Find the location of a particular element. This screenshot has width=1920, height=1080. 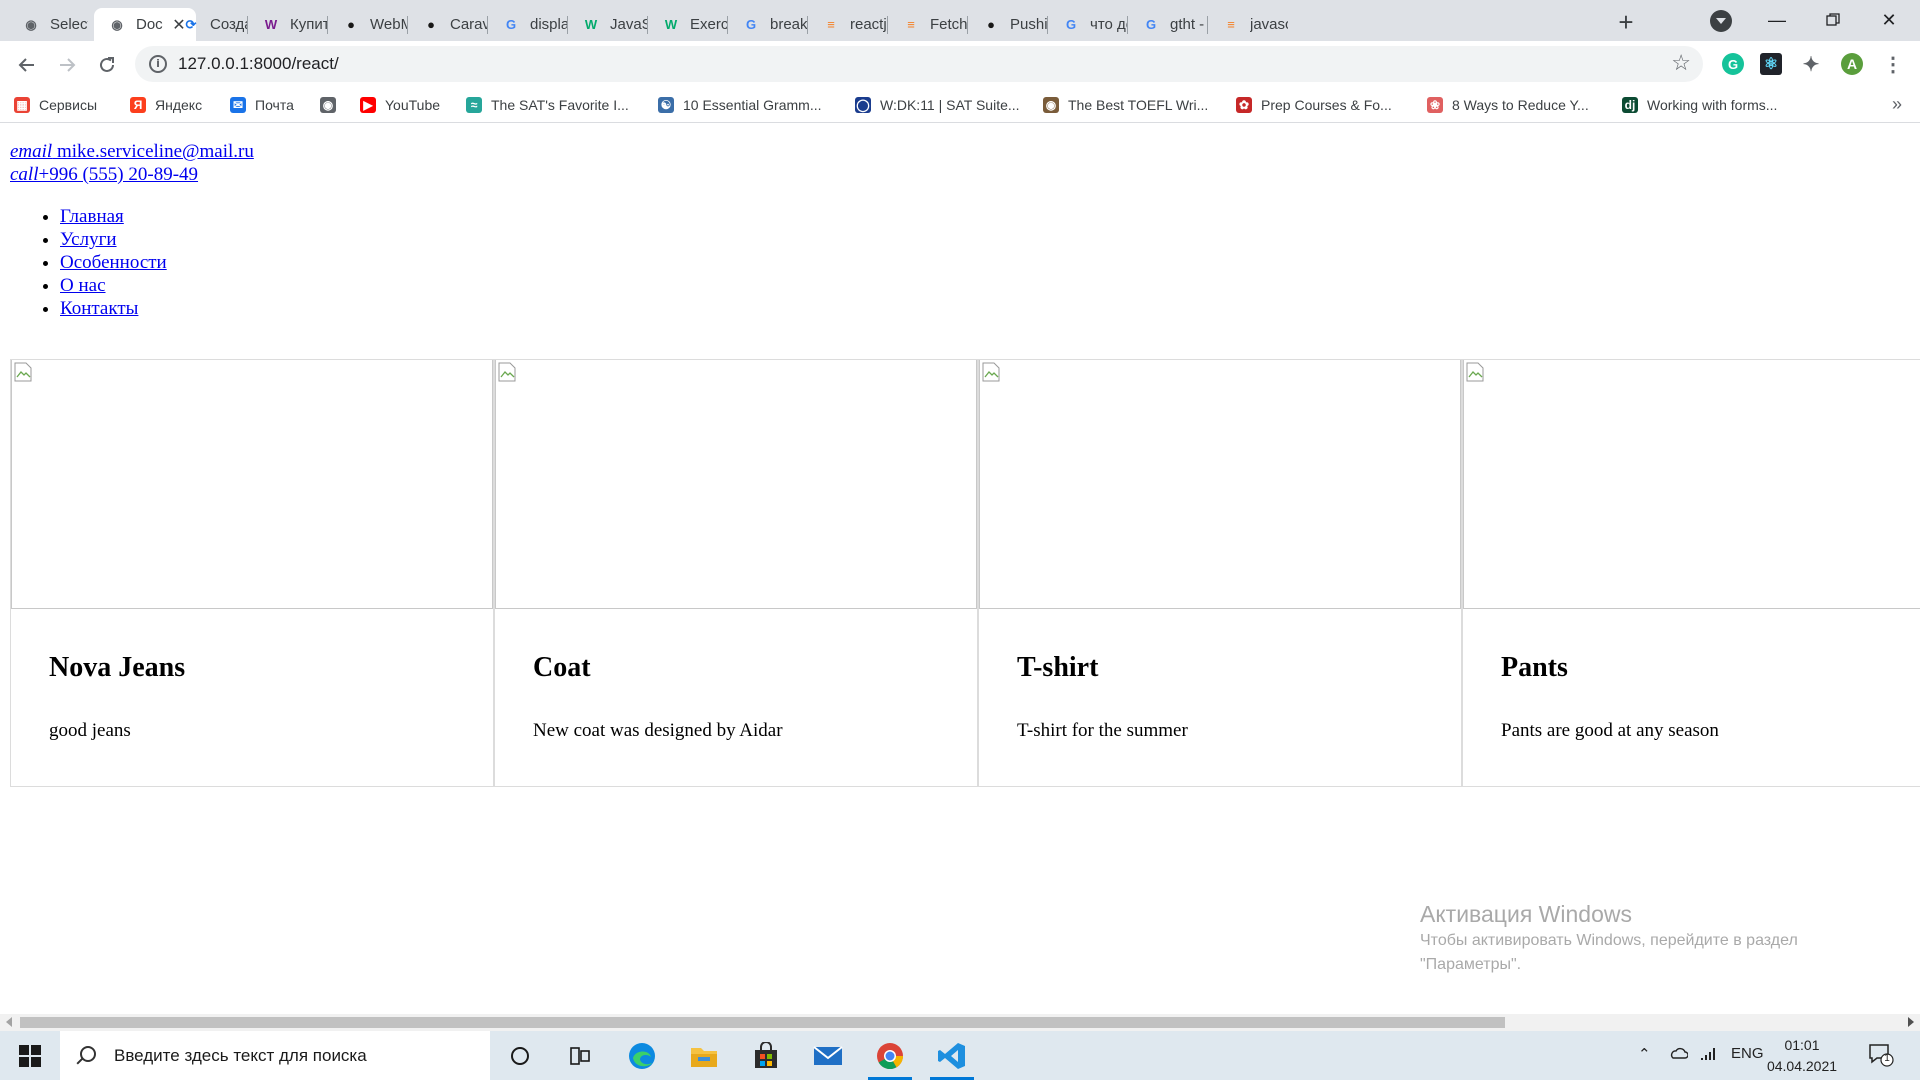

broken-image-icon is located at coordinates (1475, 372).